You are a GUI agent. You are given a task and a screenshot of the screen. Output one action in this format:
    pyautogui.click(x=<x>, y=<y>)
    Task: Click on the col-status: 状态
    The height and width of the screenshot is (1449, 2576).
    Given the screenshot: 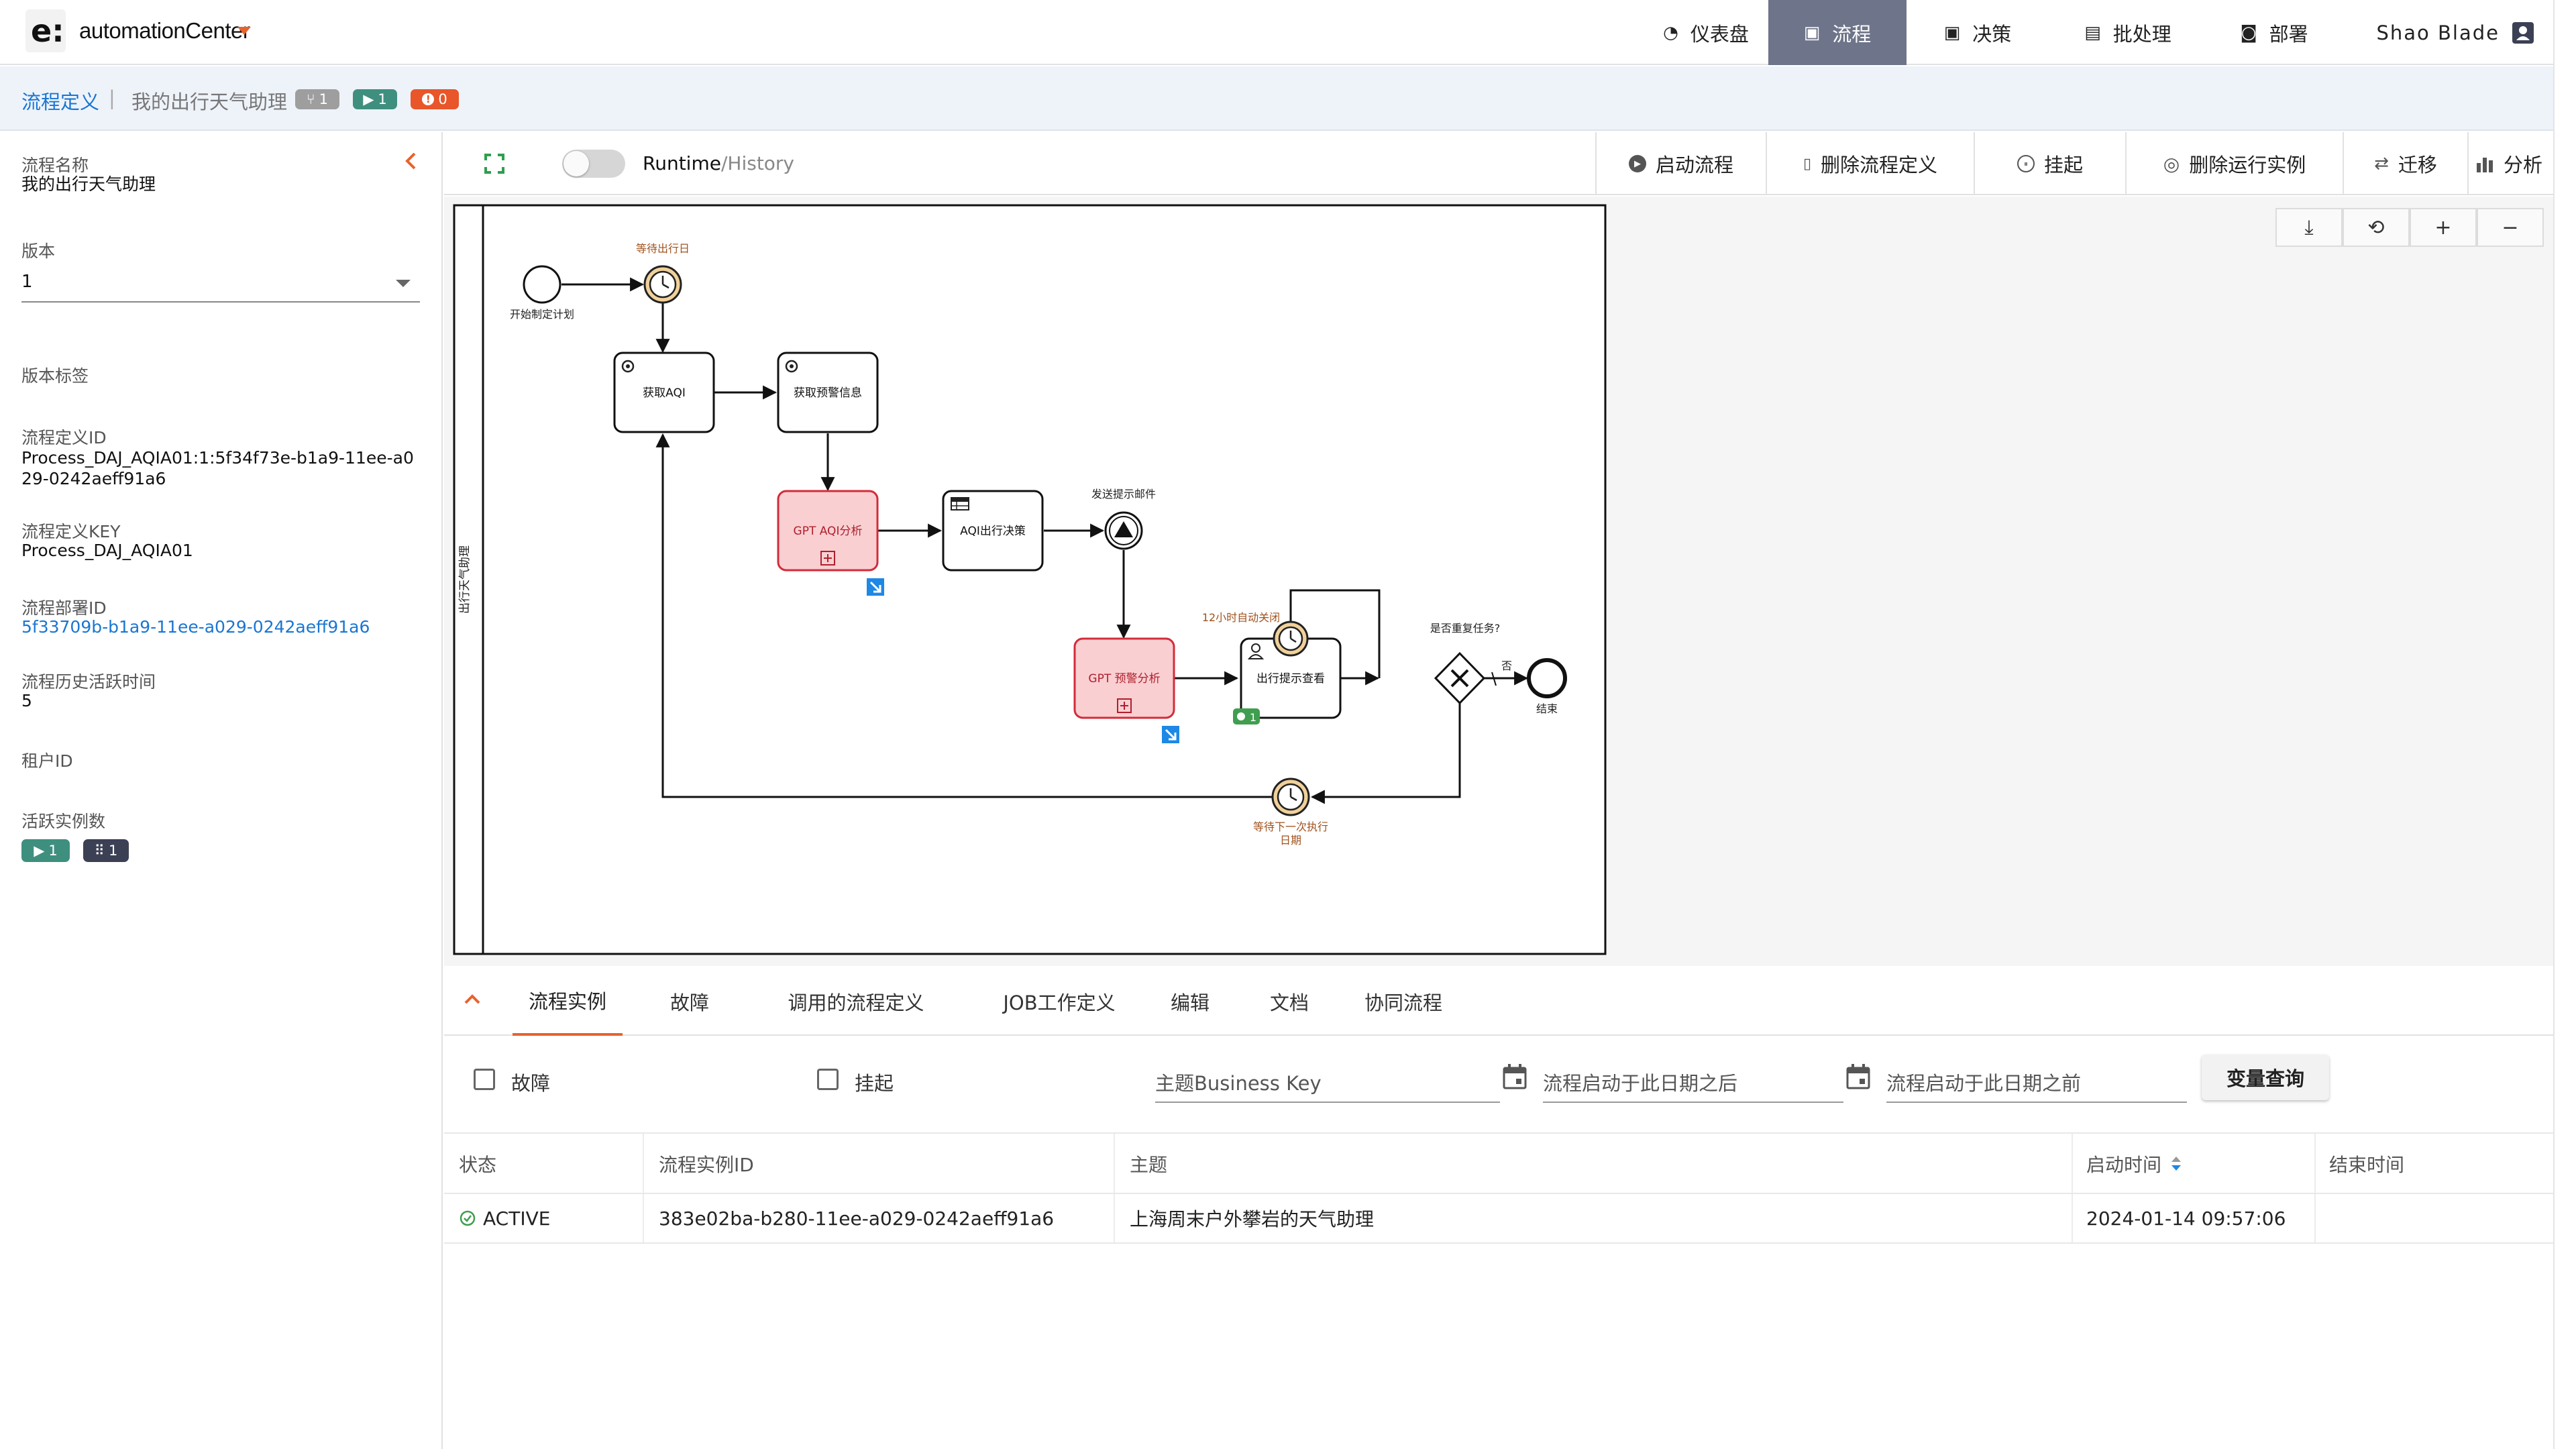 What is the action you would take?
    pyautogui.click(x=478, y=1165)
    